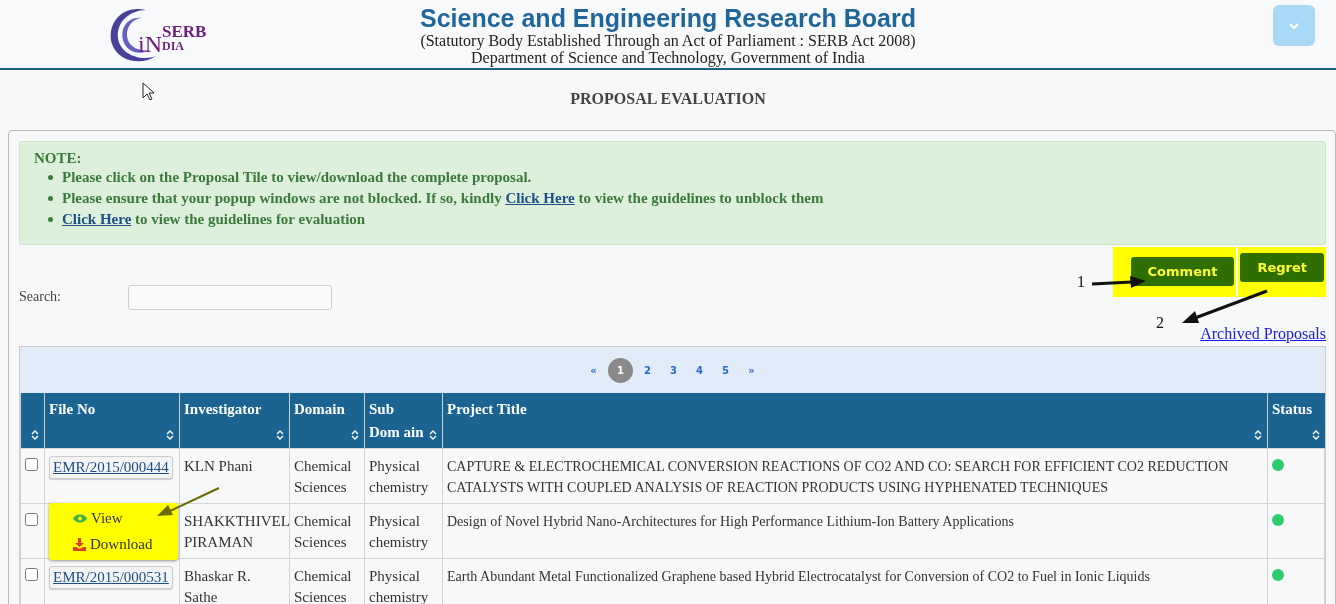 This screenshot has height=604, width=1336. I want to click on action-button: Comment, so click(1182, 271).